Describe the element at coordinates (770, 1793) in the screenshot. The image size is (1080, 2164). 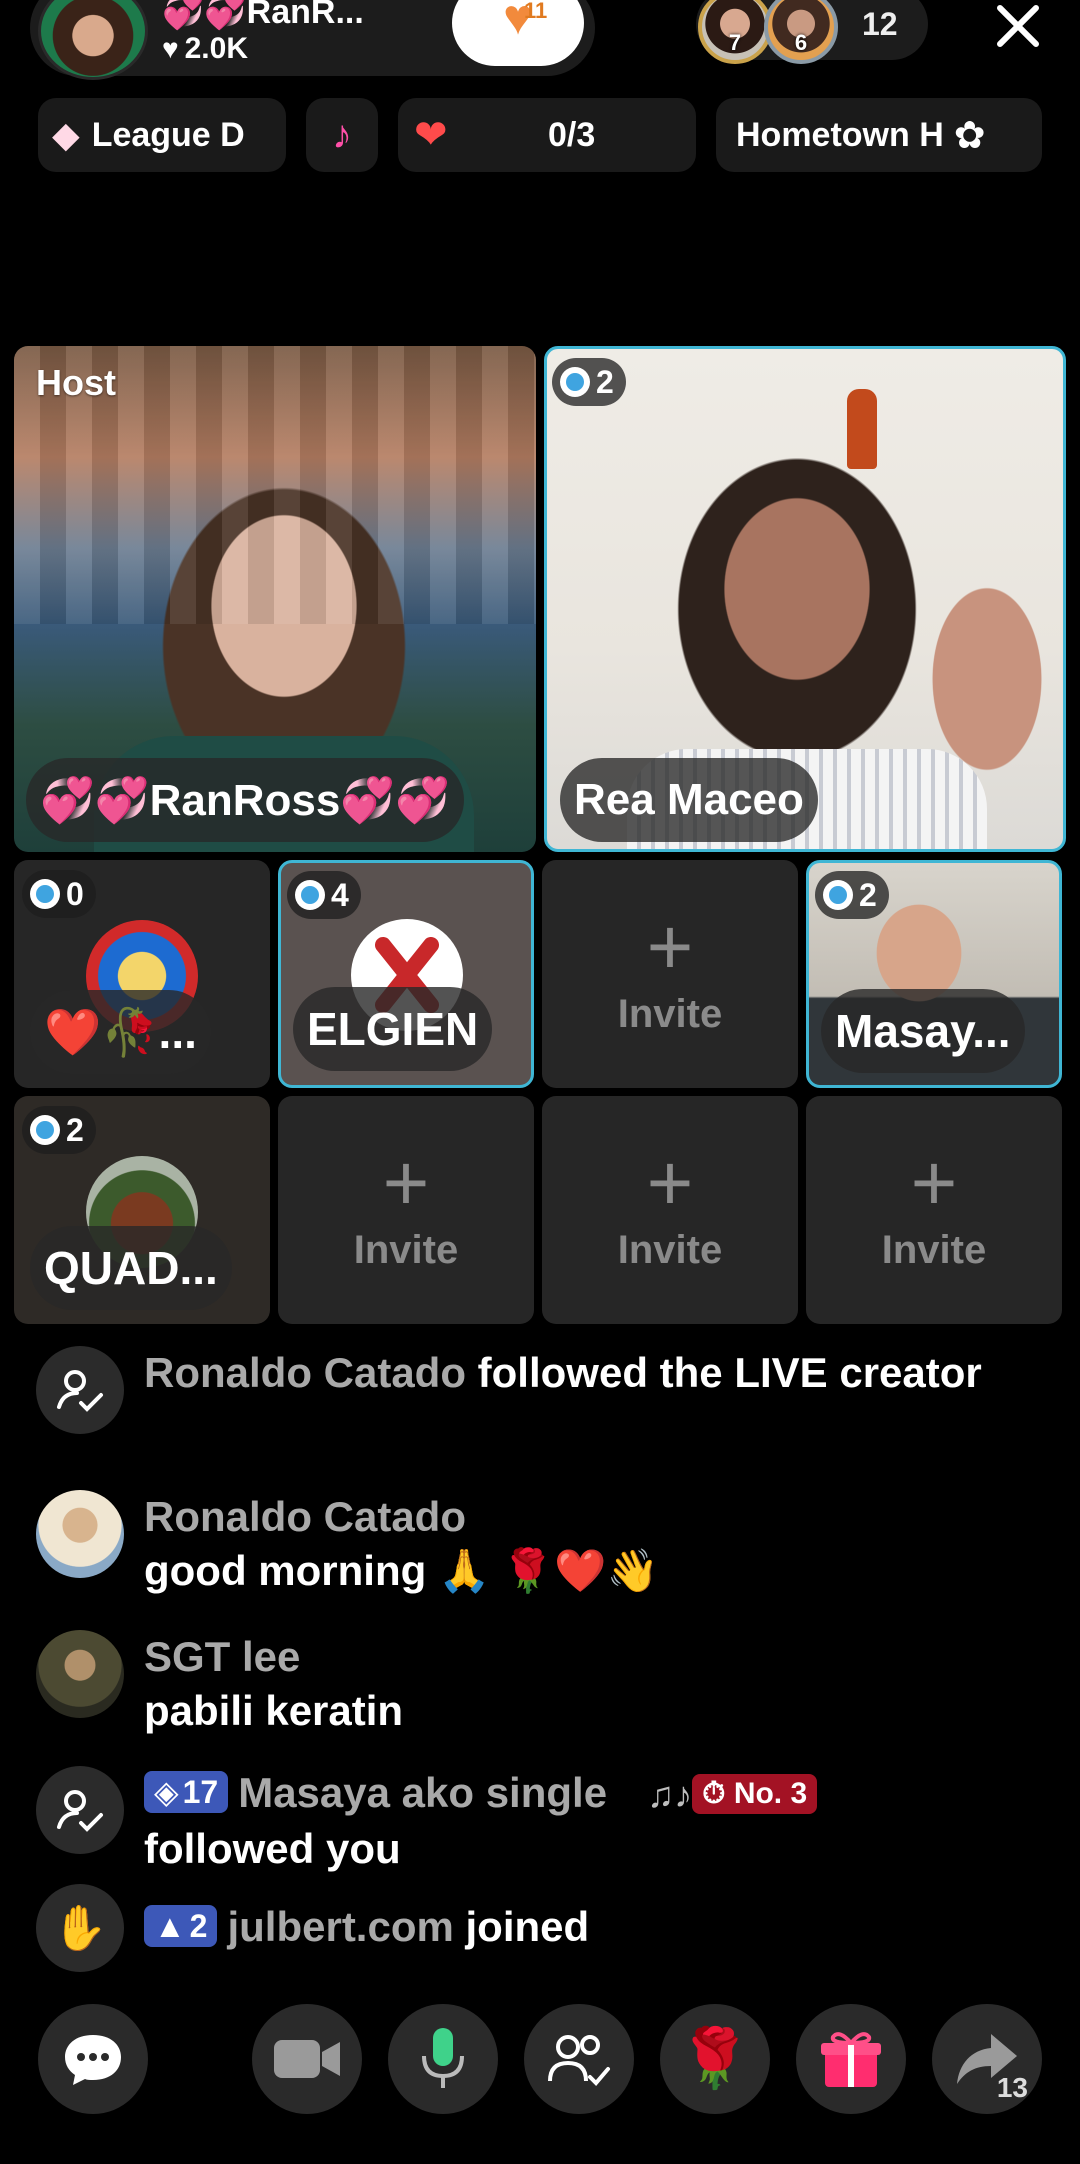
I see `rank-text: No. 3` at that location.